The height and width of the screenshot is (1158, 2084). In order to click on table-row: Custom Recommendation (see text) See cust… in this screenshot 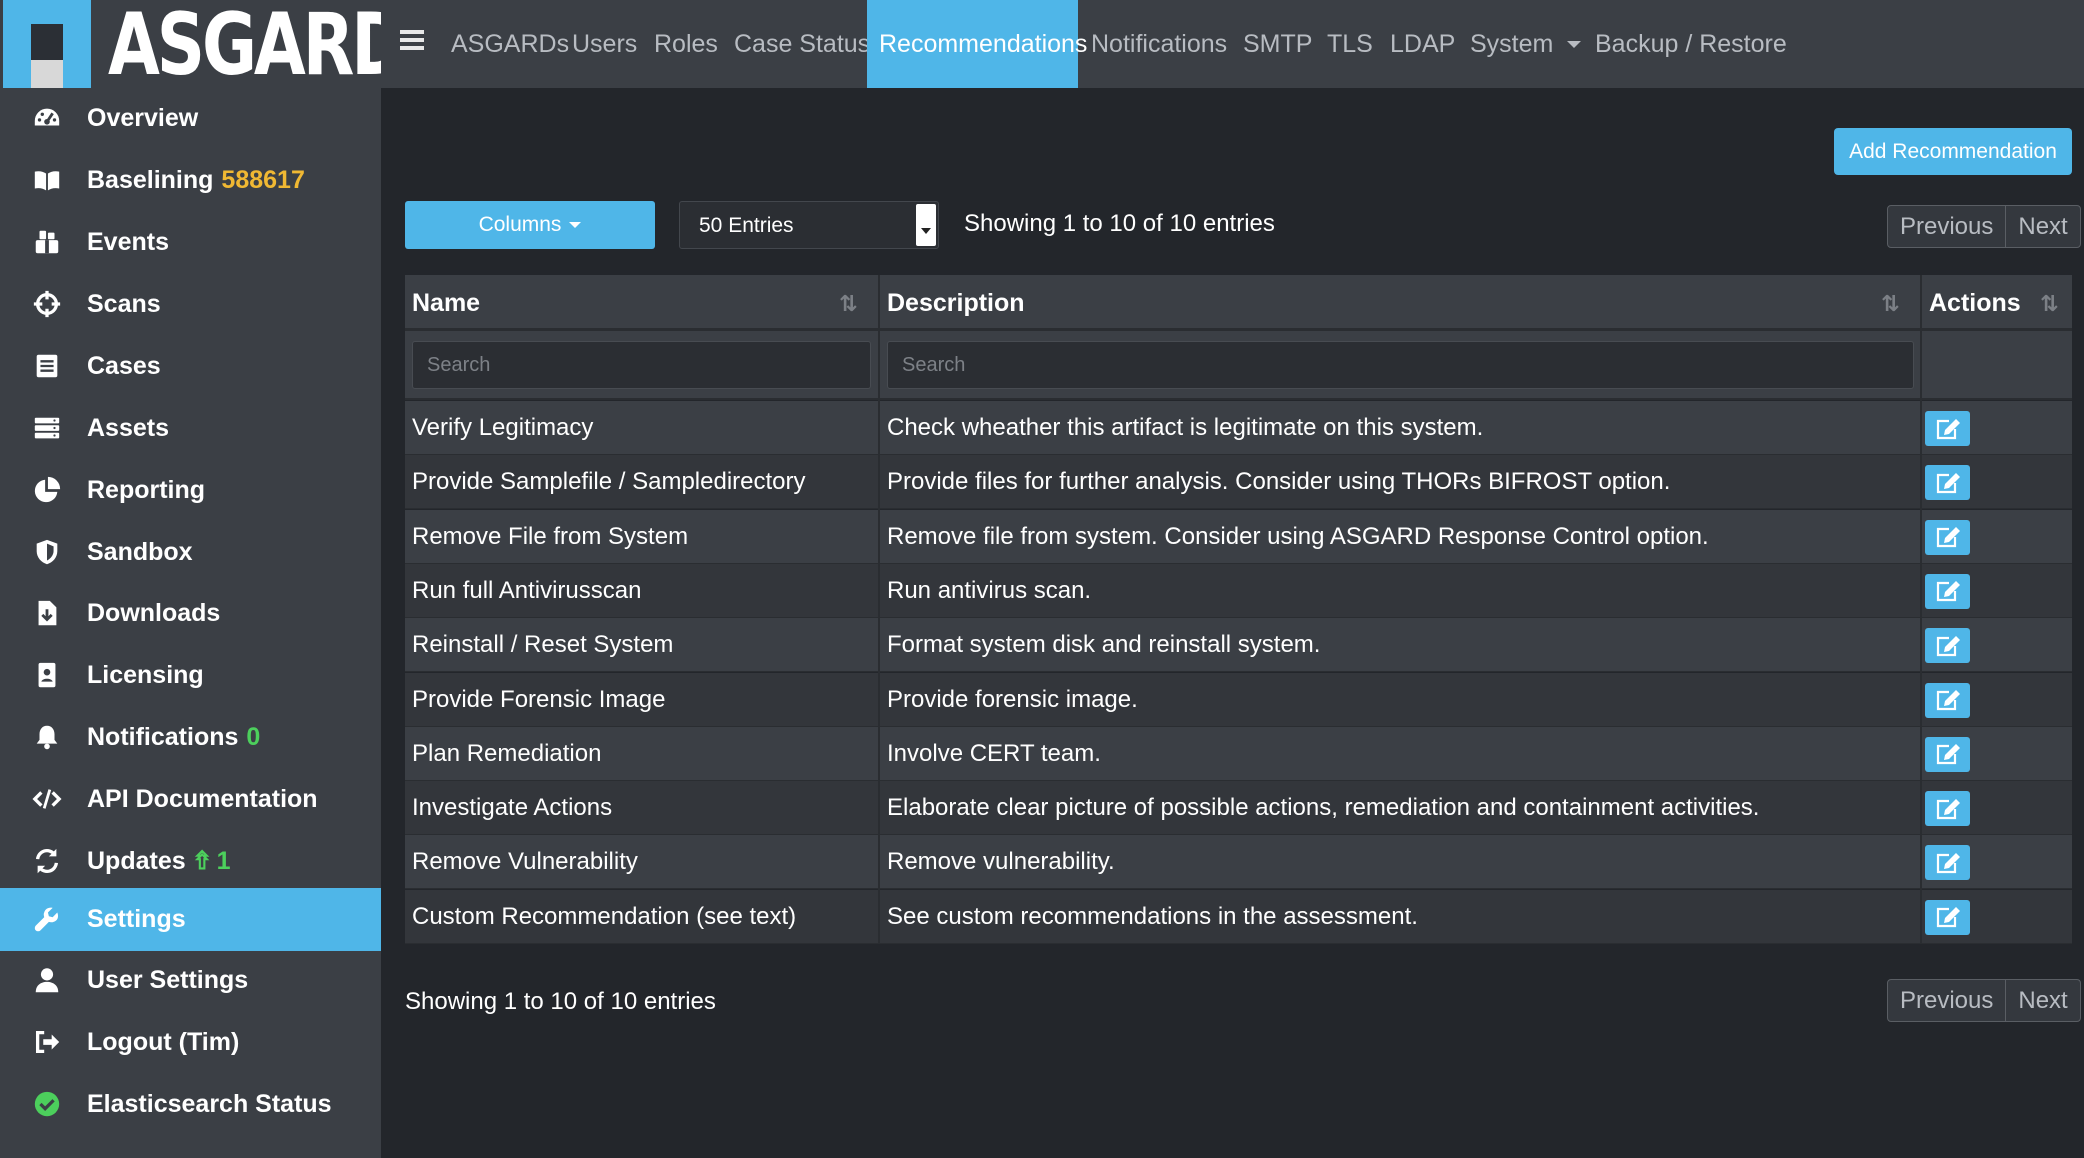, I will do `click(1238, 916)`.